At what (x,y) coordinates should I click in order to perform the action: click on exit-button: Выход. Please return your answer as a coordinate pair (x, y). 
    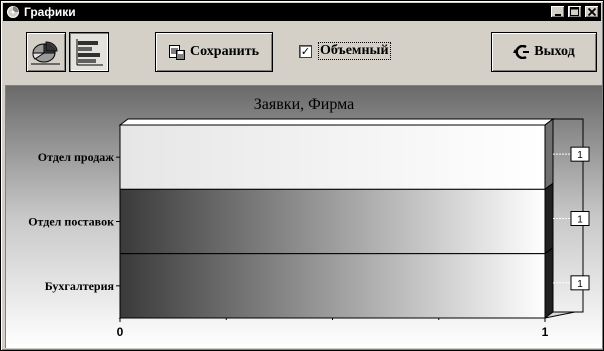
    Looking at the image, I should click on (544, 52).